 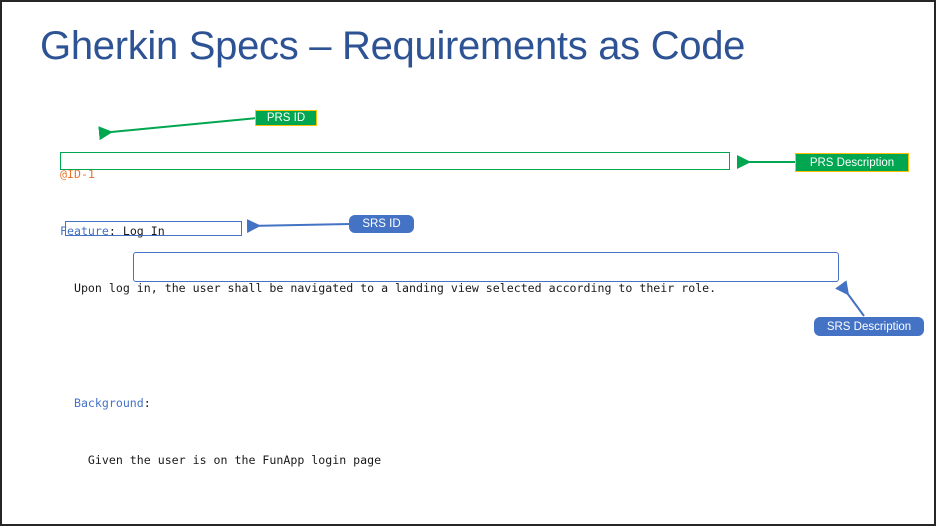 What do you see at coordinates (485, 231) in the screenshot?
I see `code-line-feature: Feature: Log In` at bounding box center [485, 231].